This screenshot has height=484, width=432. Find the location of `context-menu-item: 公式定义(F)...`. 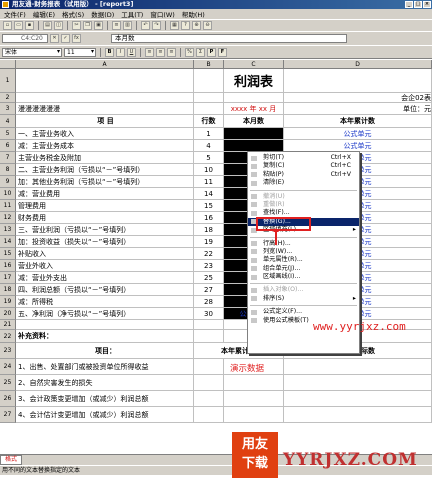

context-menu-item: 公式定义(F)... is located at coordinates (303, 312).